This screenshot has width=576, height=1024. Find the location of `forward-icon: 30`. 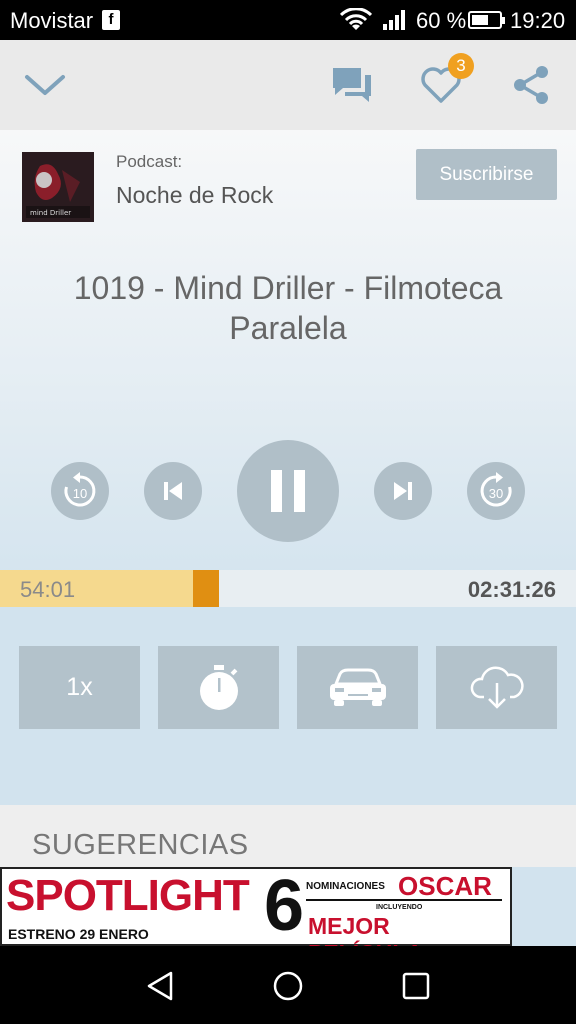

forward-icon: 30 is located at coordinates (496, 489).